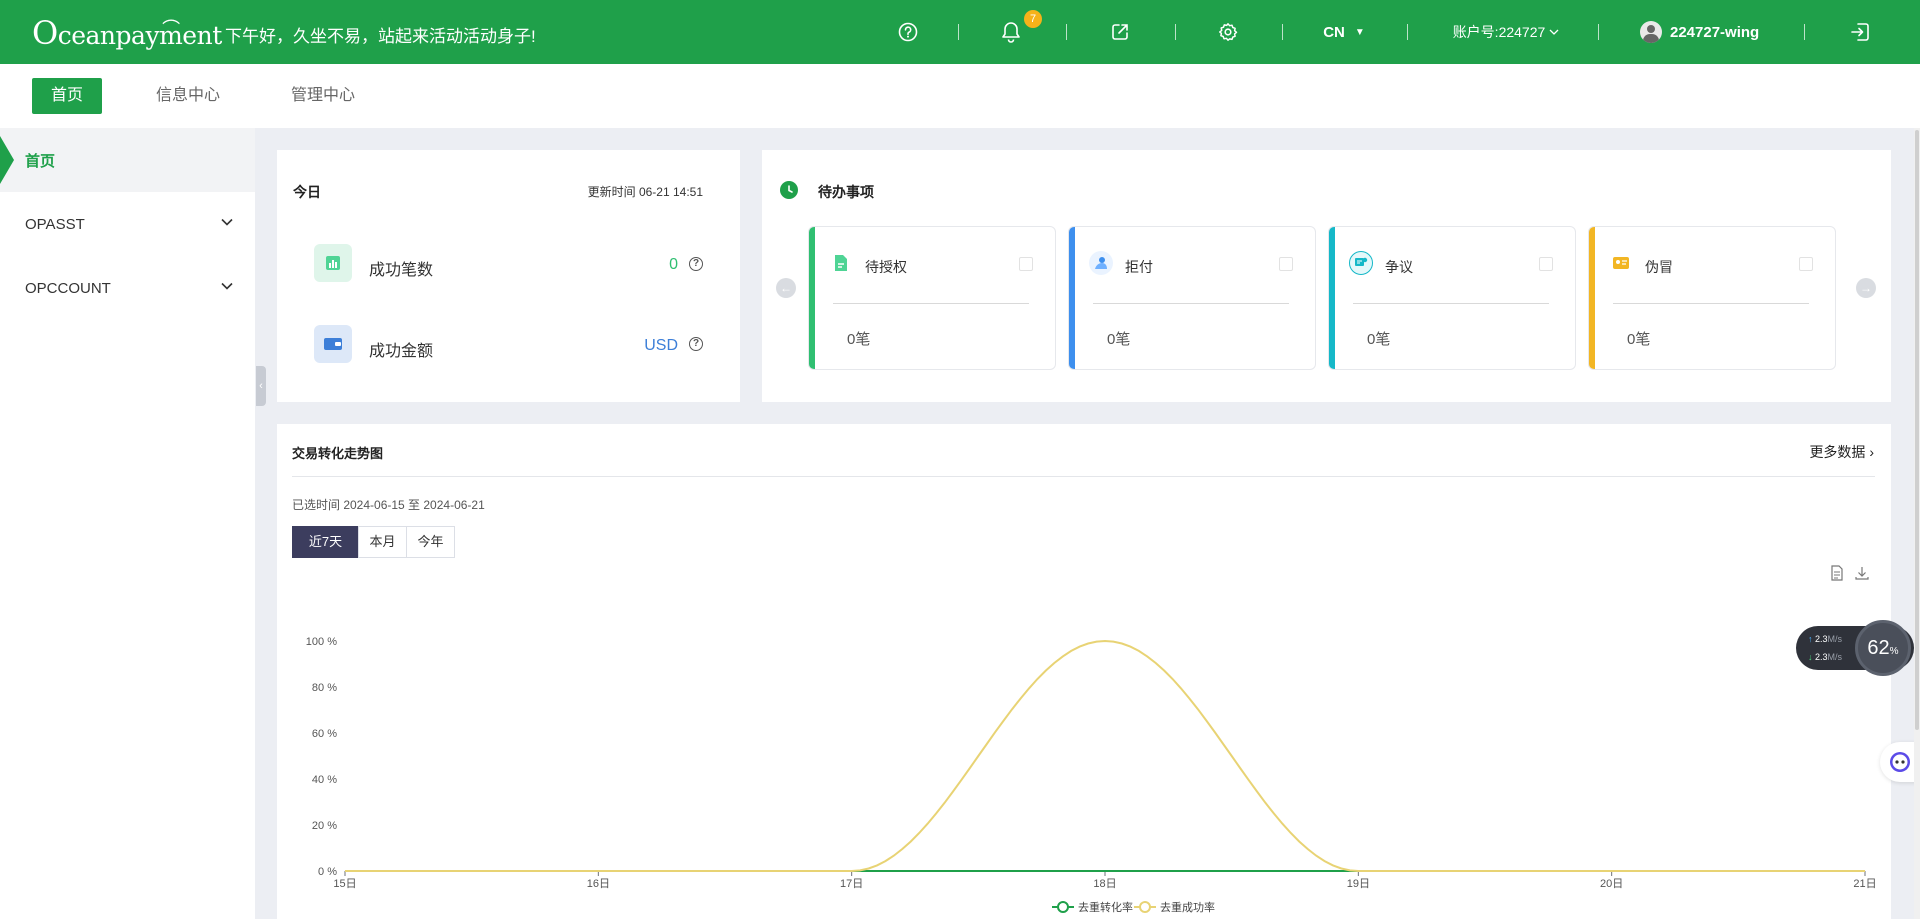 This screenshot has height=919, width=1920. Describe the element at coordinates (380, 36) in the screenshot. I see `greeting-text: 下午好，久坐不易，站起来活动活动身子!` at that location.